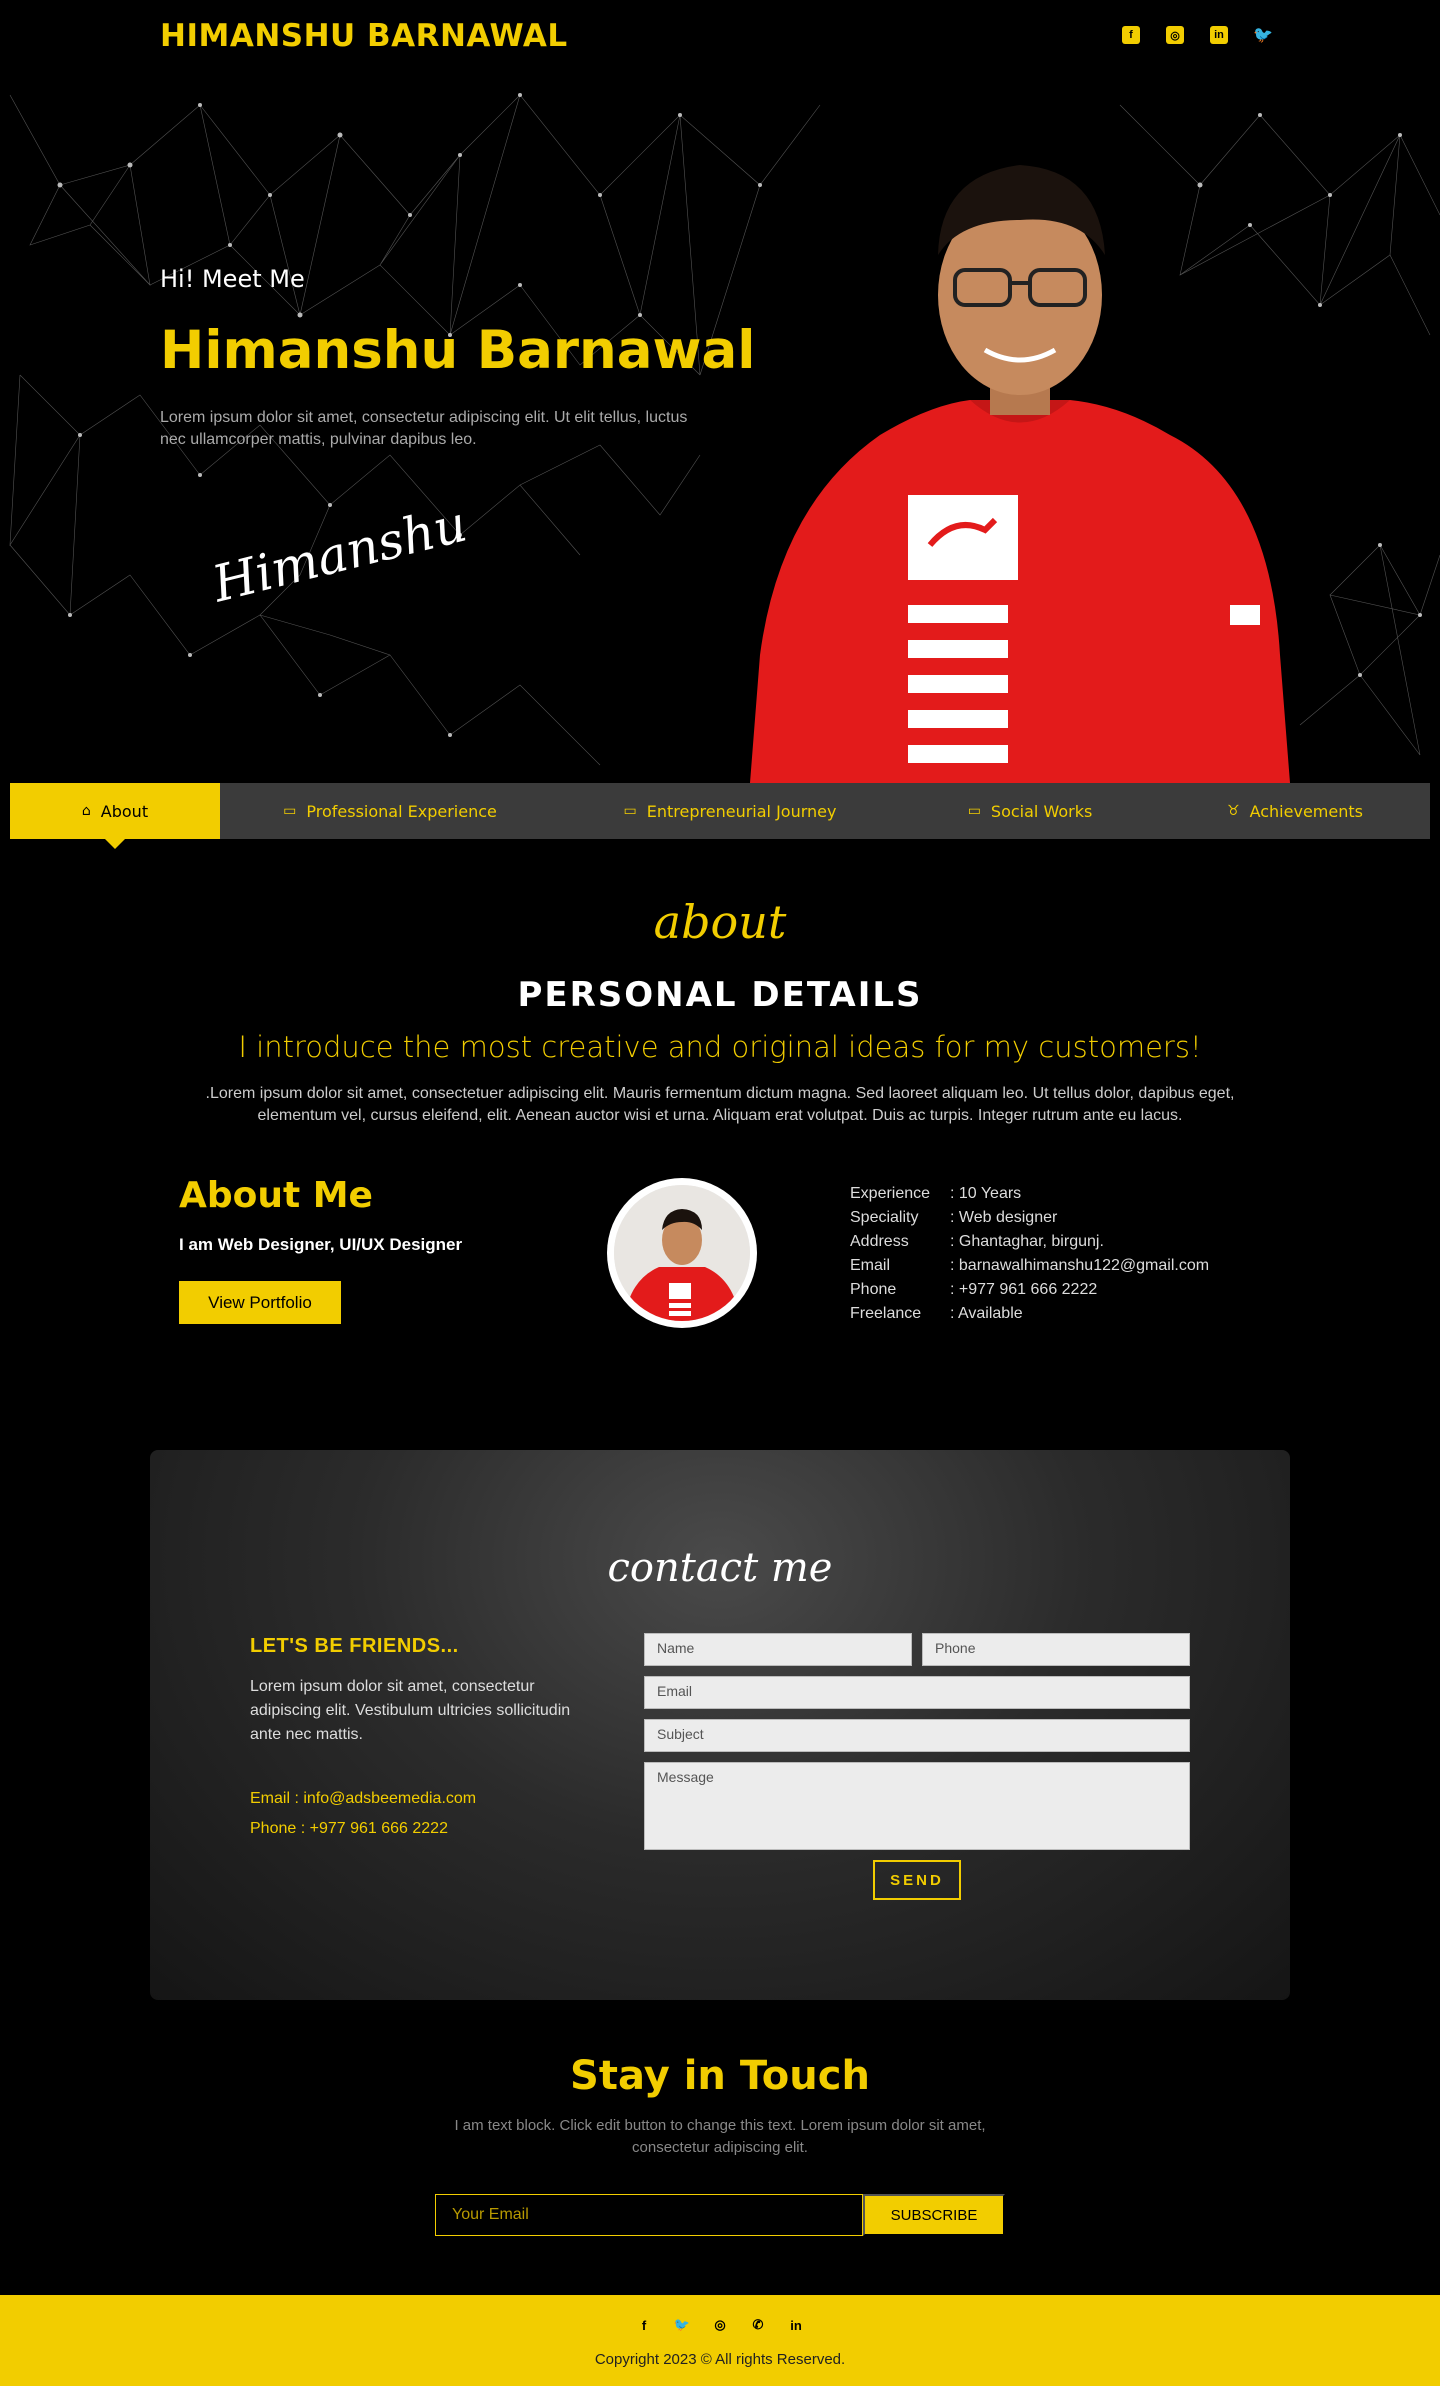 This screenshot has height=2386, width=1440. Describe the element at coordinates (720, 37) in the screenshot. I see `site-header: HIMANSHU BARNAWAL f ◎ in 🐦` at that location.